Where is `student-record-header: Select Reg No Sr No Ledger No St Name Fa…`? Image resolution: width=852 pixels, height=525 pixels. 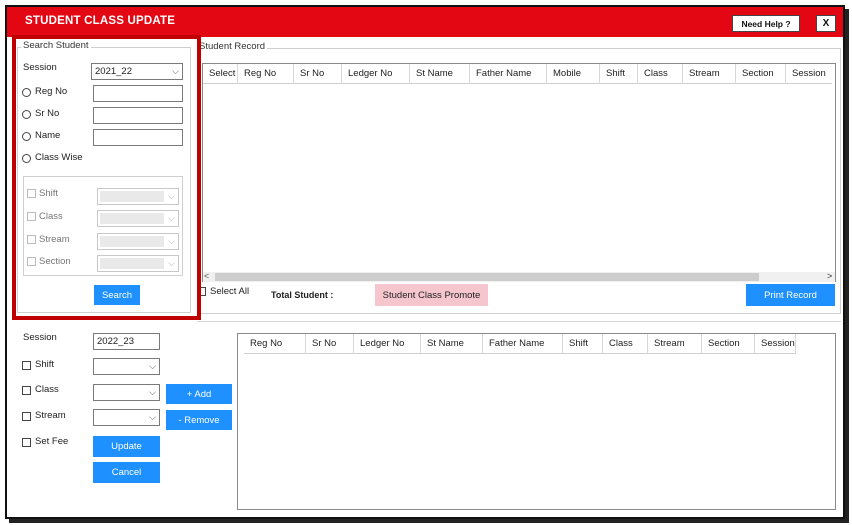 student-record-header: Select Reg No Sr No Ledger No St Name Fa… is located at coordinates (517, 74).